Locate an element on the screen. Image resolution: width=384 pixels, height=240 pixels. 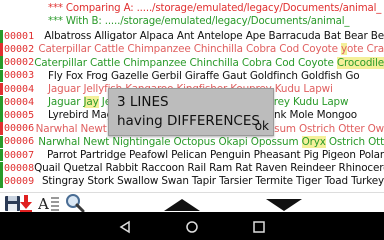
line-number: 00005 is located at coordinates (19, 115).